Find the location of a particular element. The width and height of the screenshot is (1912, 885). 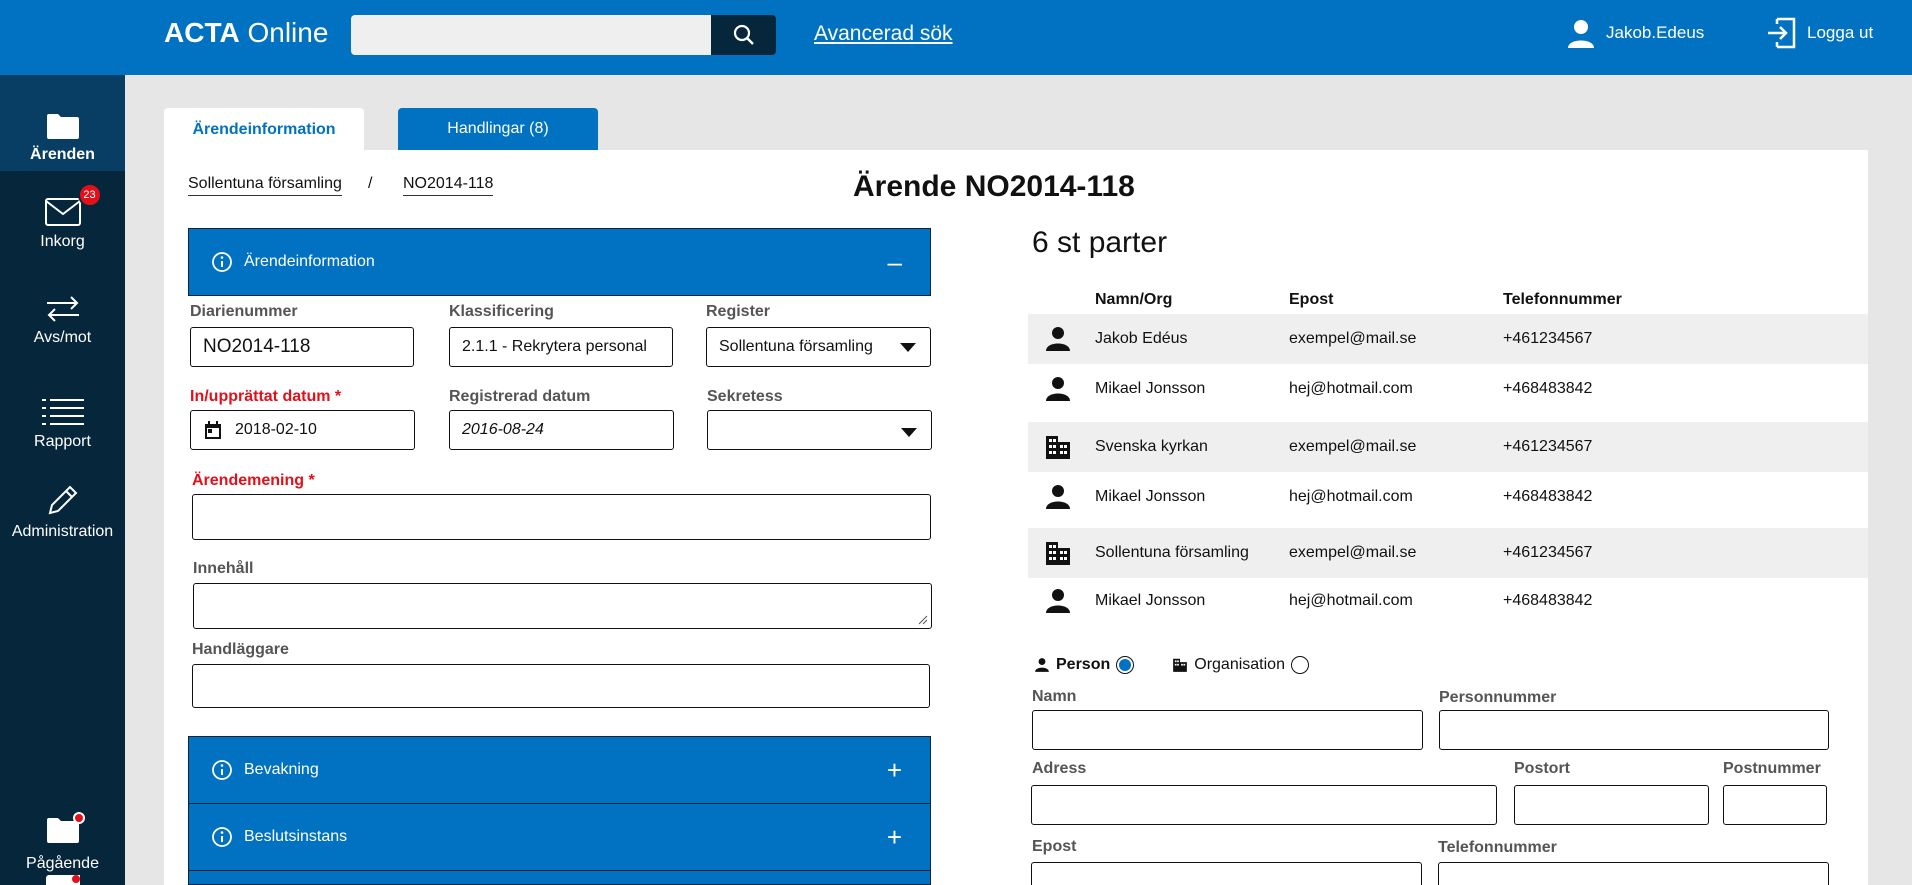

parties-title: 6 st parter is located at coordinates (1100, 242).